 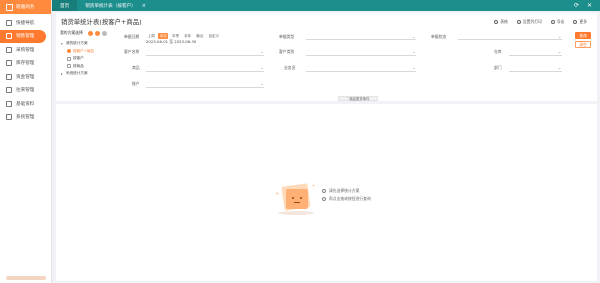 I want to click on sidebar-item-label: 往来管理, so click(x=25, y=91).